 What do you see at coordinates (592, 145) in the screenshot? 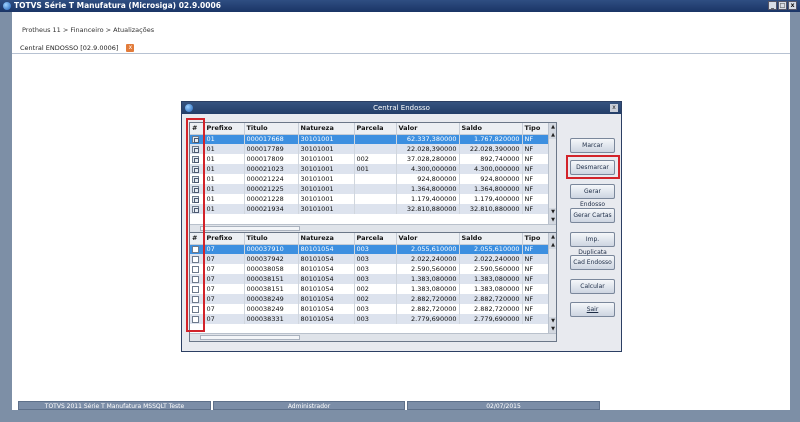
I see `marcar-button: Marcar` at bounding box center [592, 145].